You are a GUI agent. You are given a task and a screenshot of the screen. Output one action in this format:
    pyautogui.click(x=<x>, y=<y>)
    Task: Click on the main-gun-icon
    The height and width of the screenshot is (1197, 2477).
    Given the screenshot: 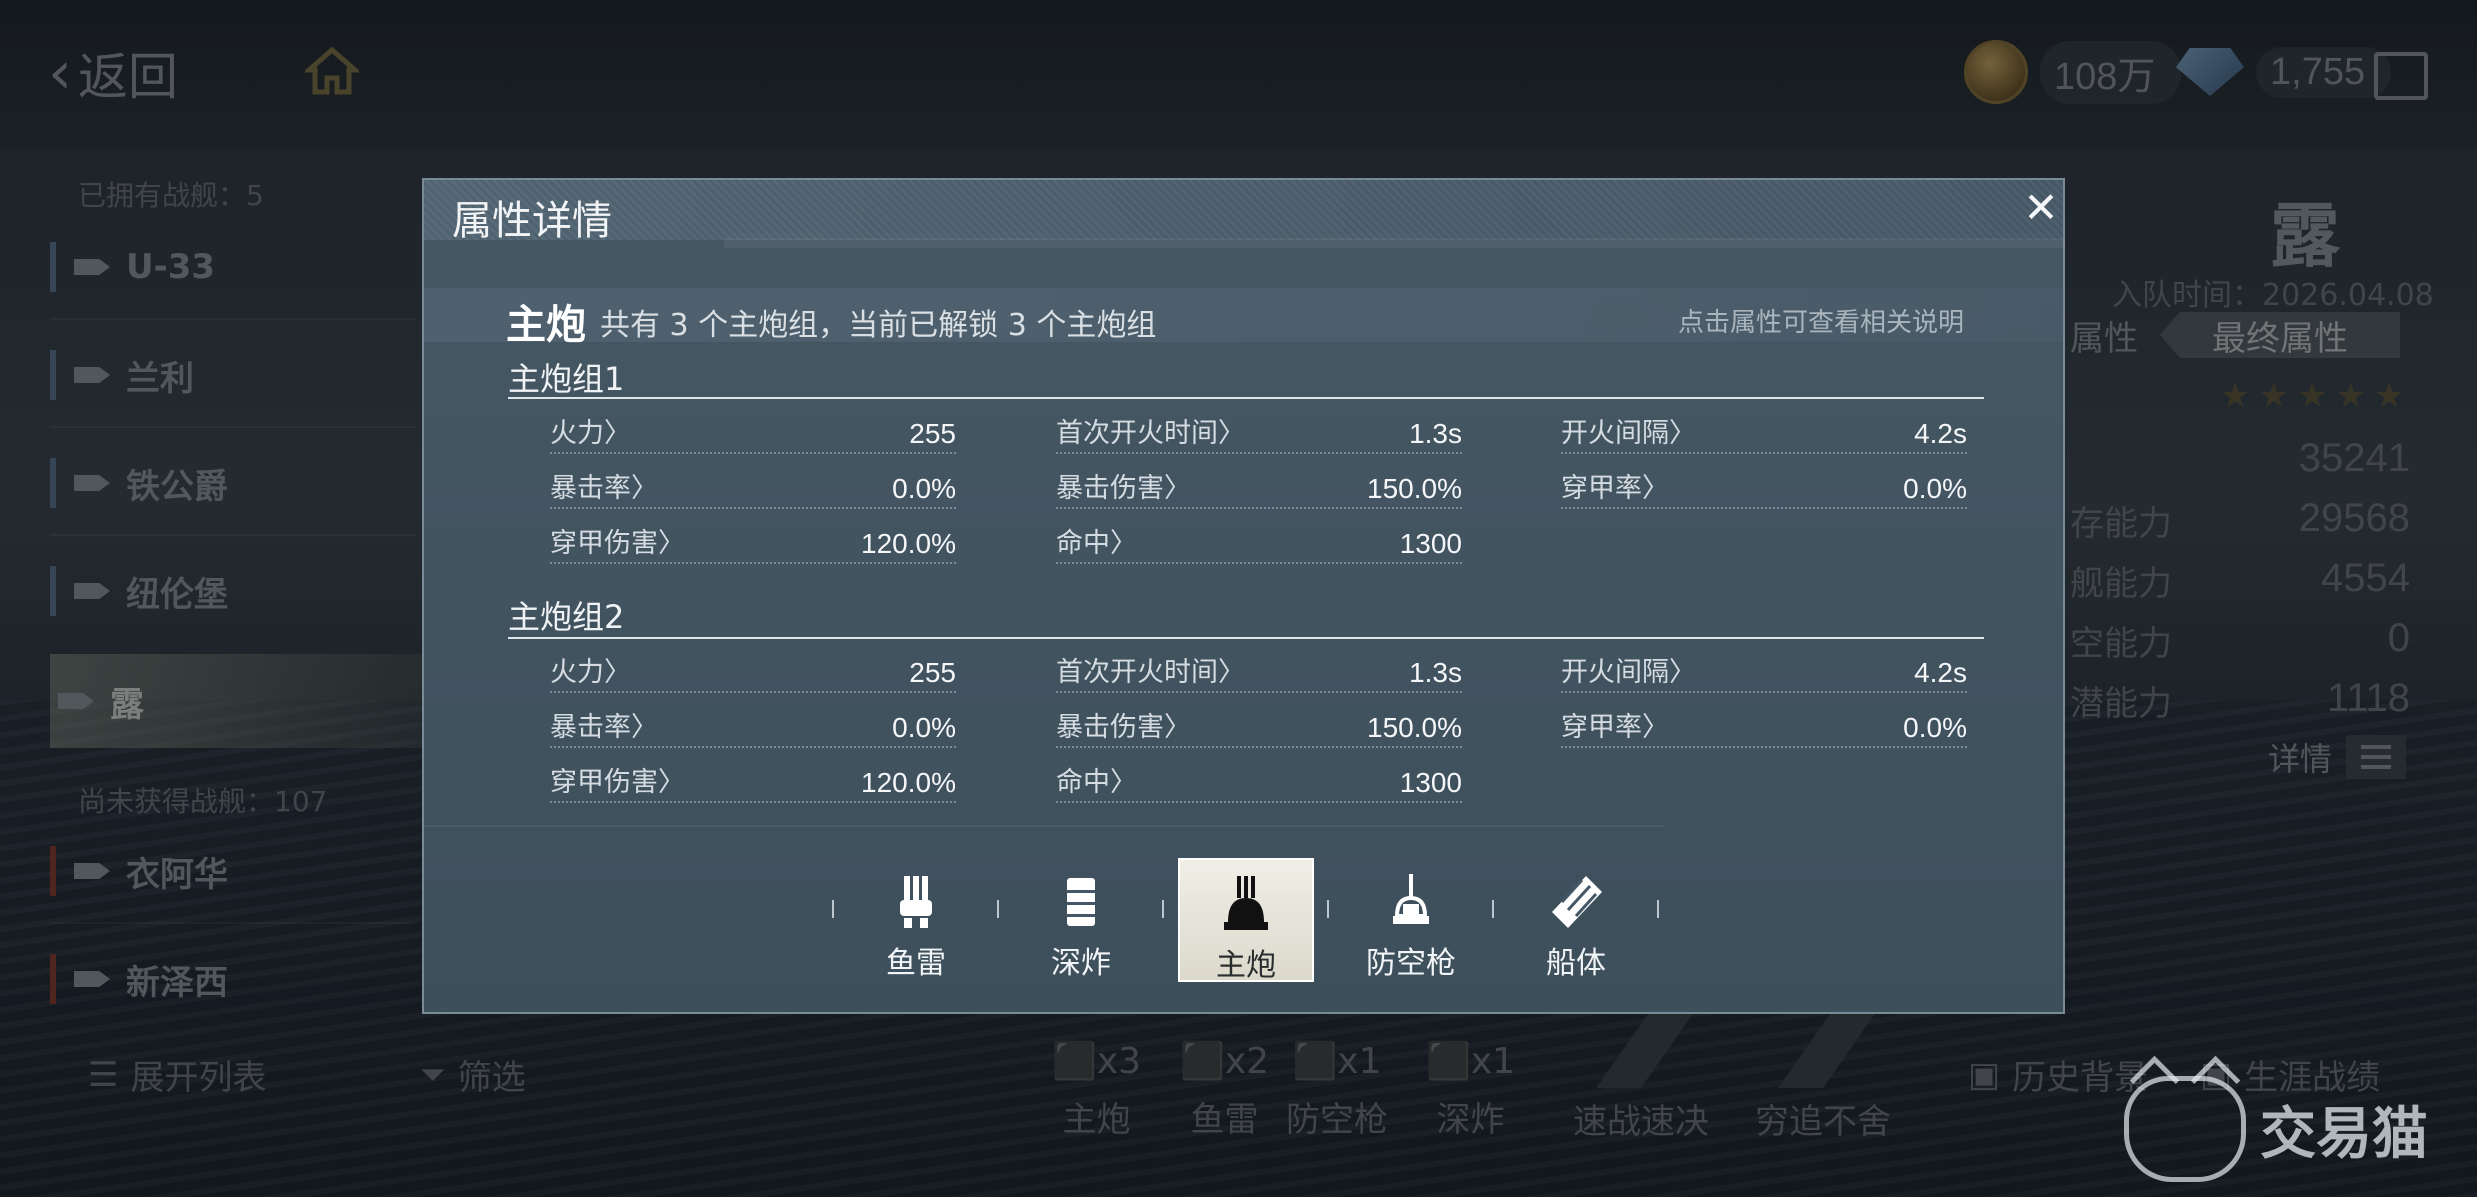 What is the action you would take?
    pyautogui.click(x=1246, y=903)
    